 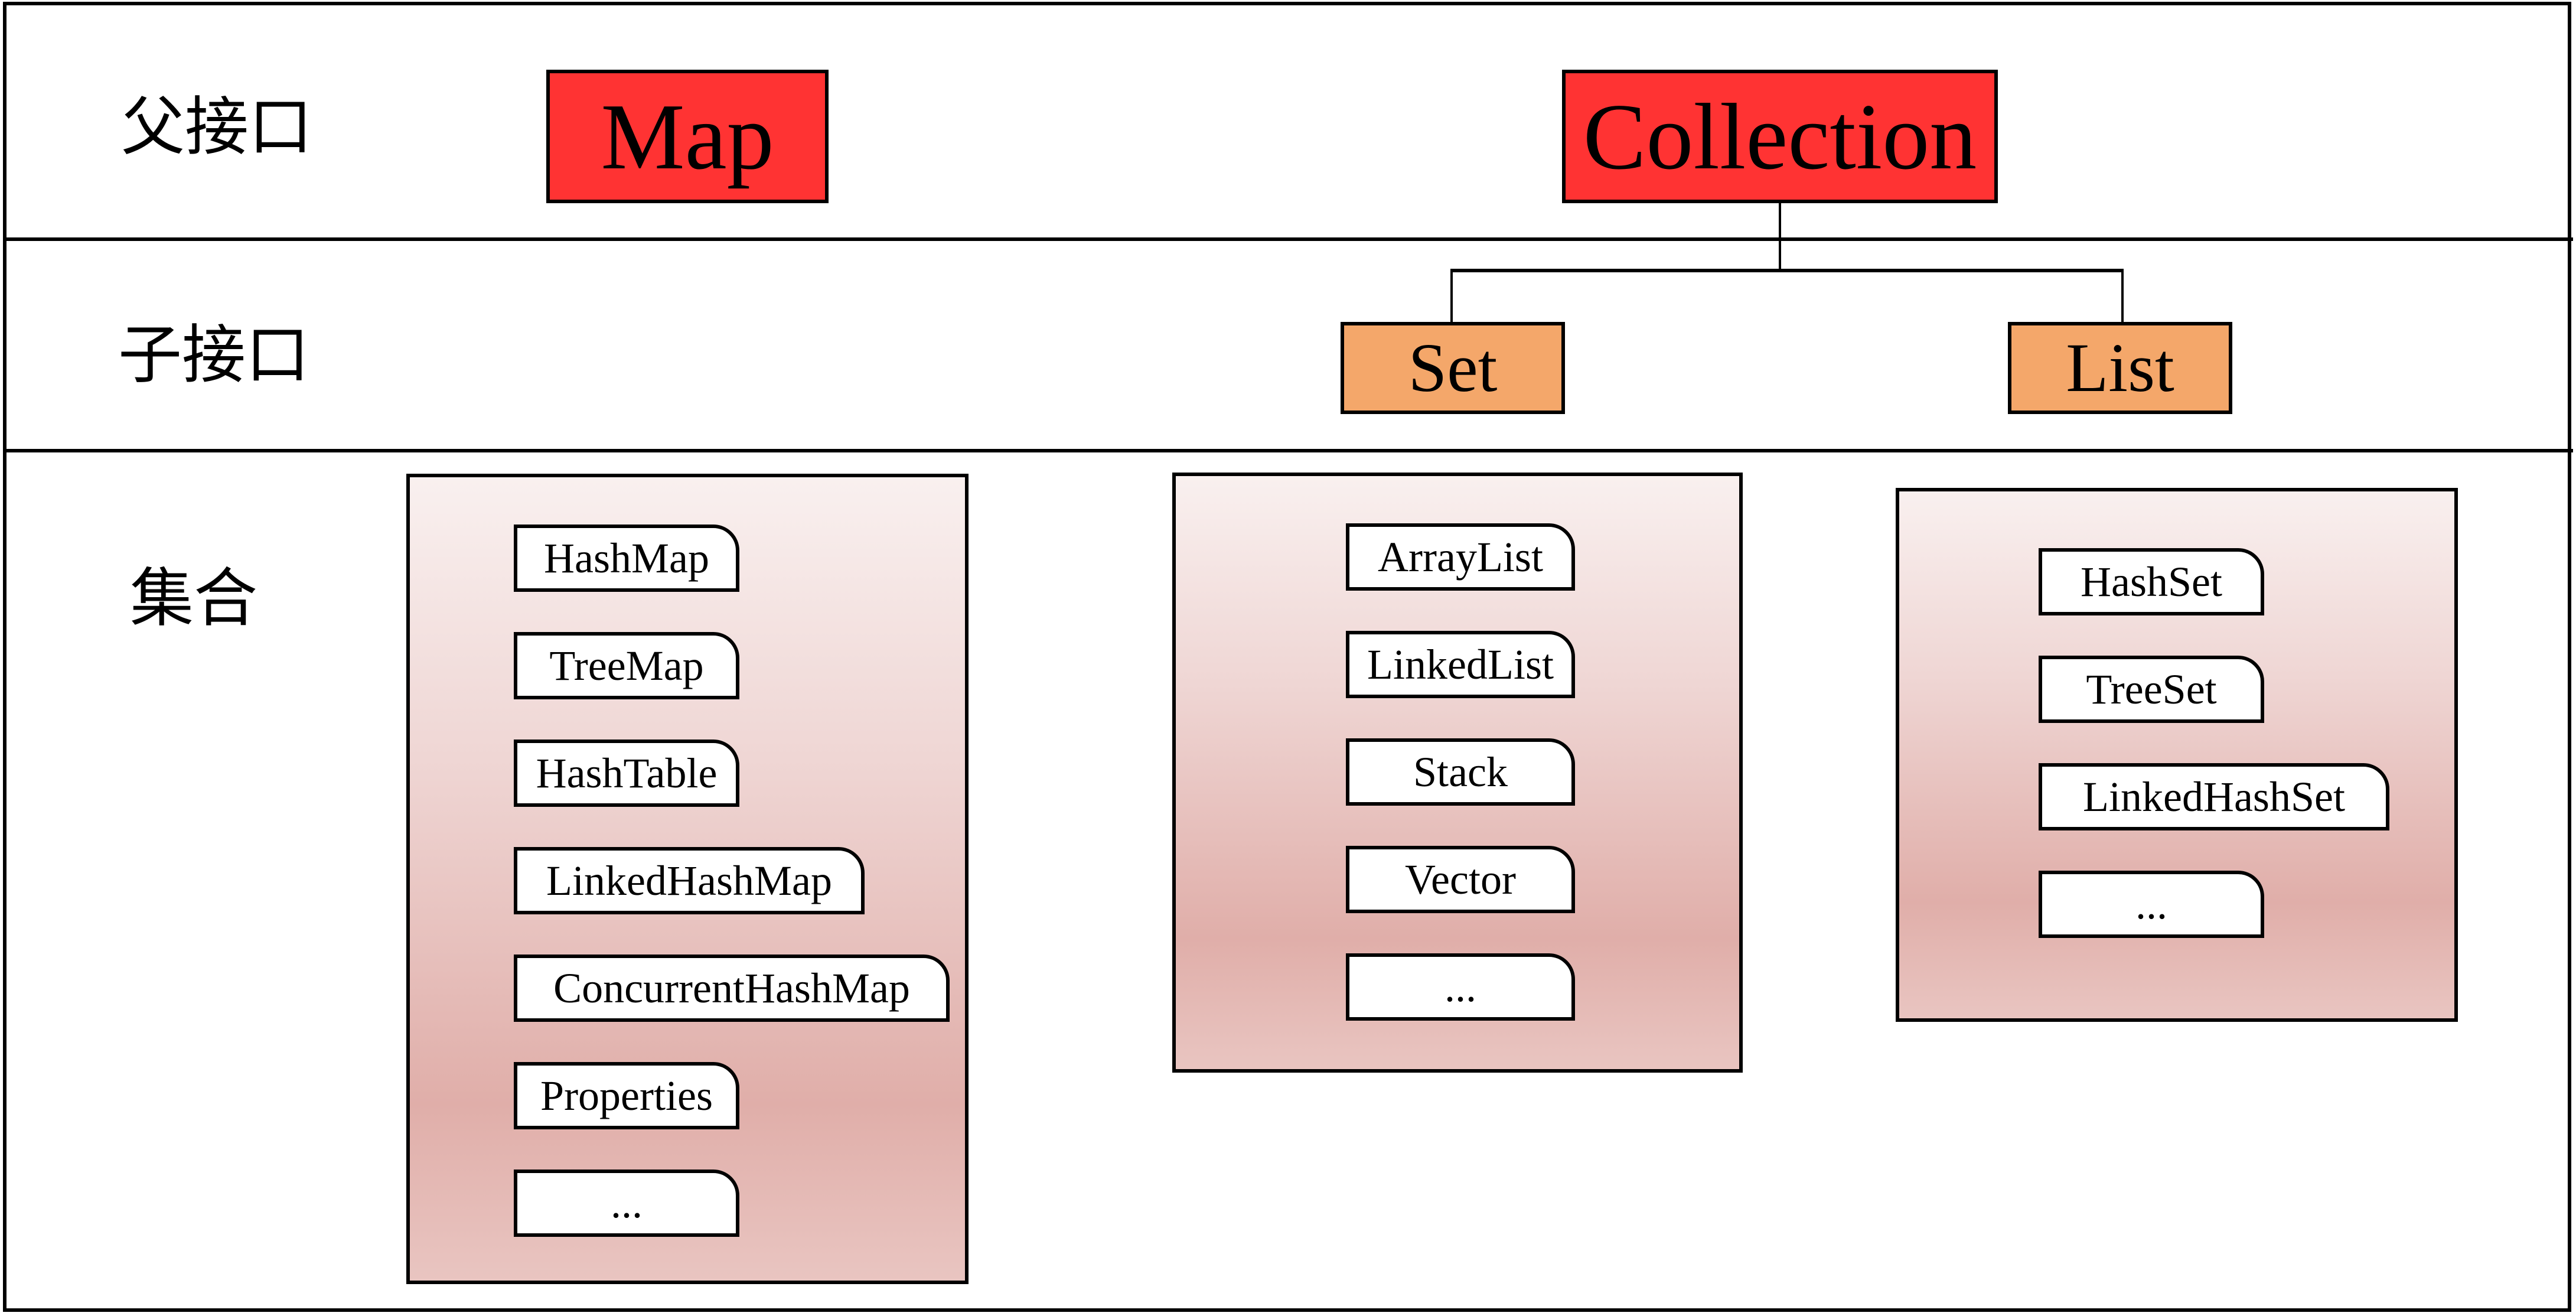 I want to click on collection-item-hashmap: HashMap, so click(x=627, y=558).